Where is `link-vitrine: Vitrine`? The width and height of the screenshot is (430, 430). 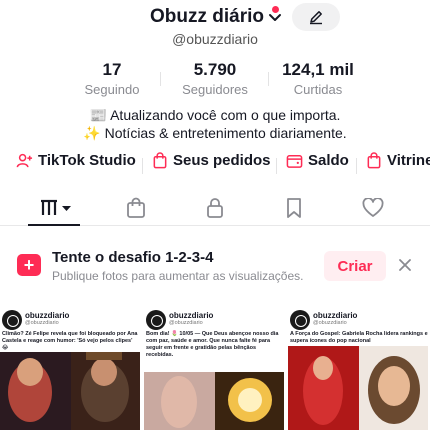
link-vitrine: Vitrine is located at coordinates (398, 160).